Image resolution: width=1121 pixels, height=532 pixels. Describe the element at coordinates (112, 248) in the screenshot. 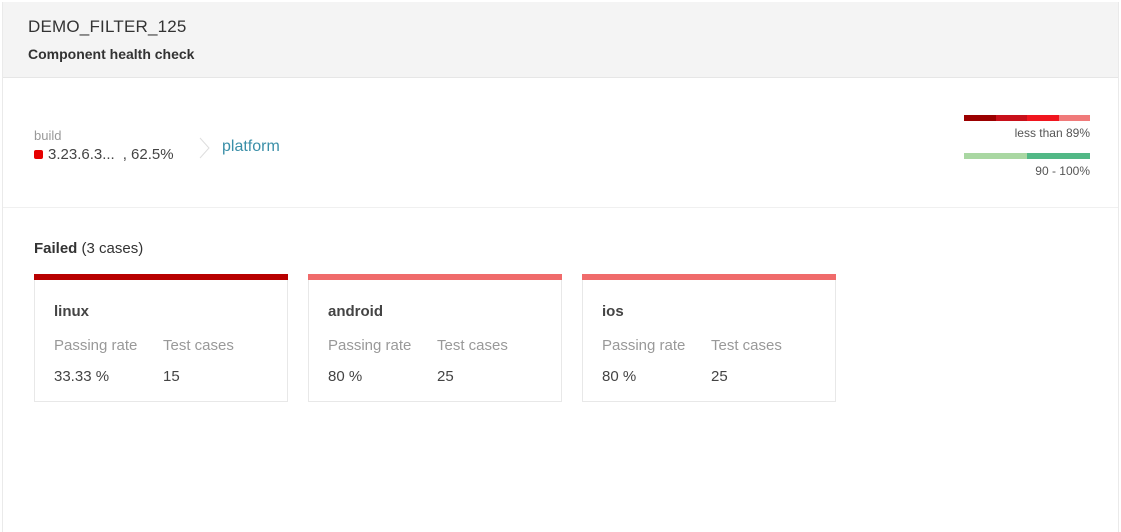

I see `failed-count: (3 cases)` at that location.